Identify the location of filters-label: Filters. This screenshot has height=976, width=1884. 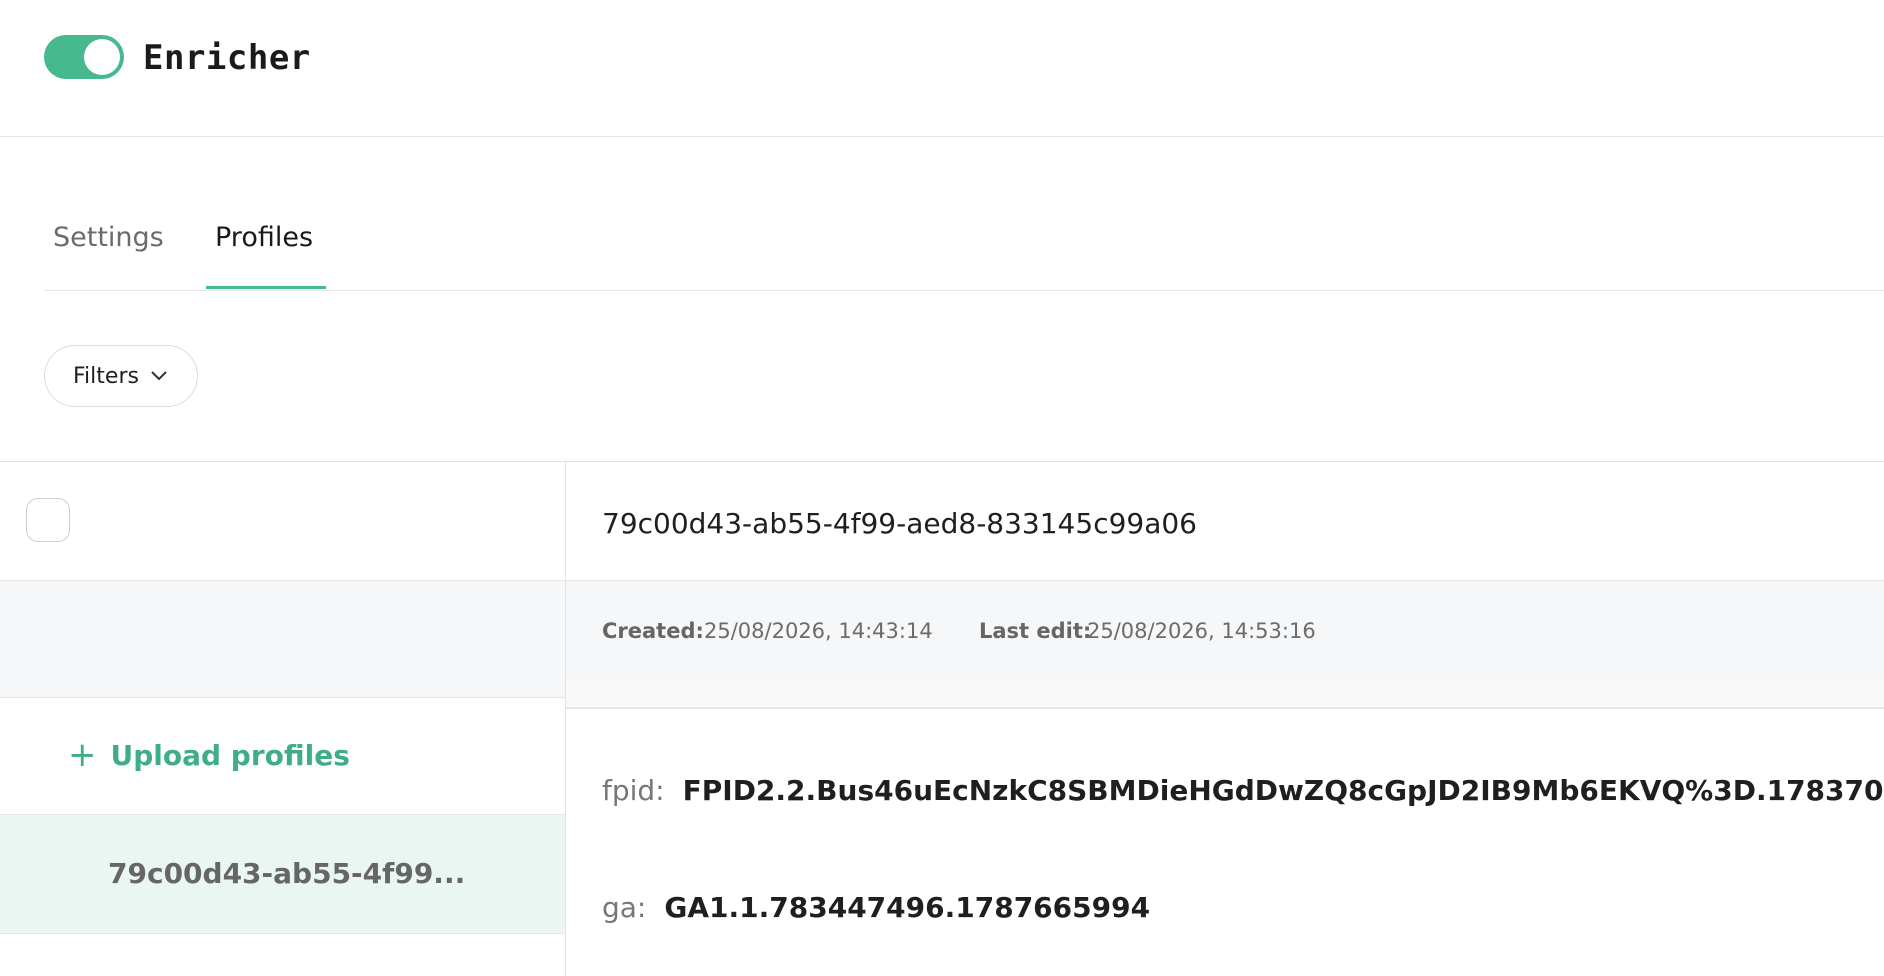
(106, 376).